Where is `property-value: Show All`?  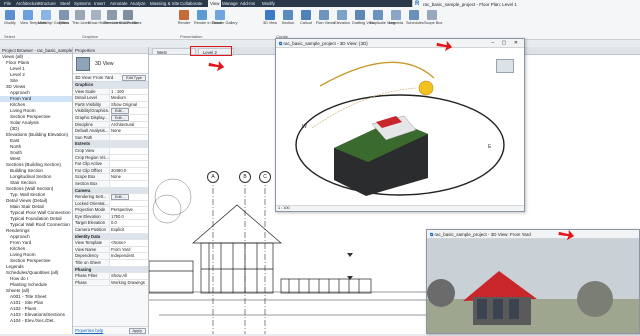 property-value: Show All is located at coordinates (128, 276).